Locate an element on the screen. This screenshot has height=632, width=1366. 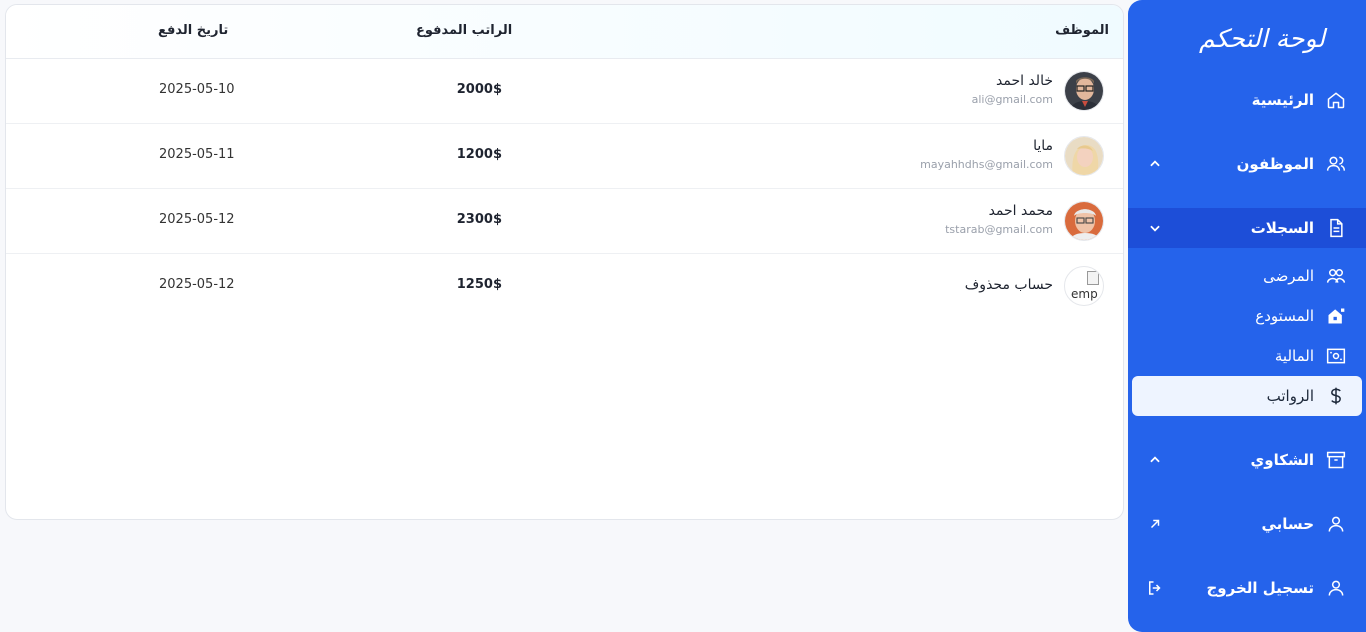
nav-records-label: السجلات is located at coordinates (1282, 228).